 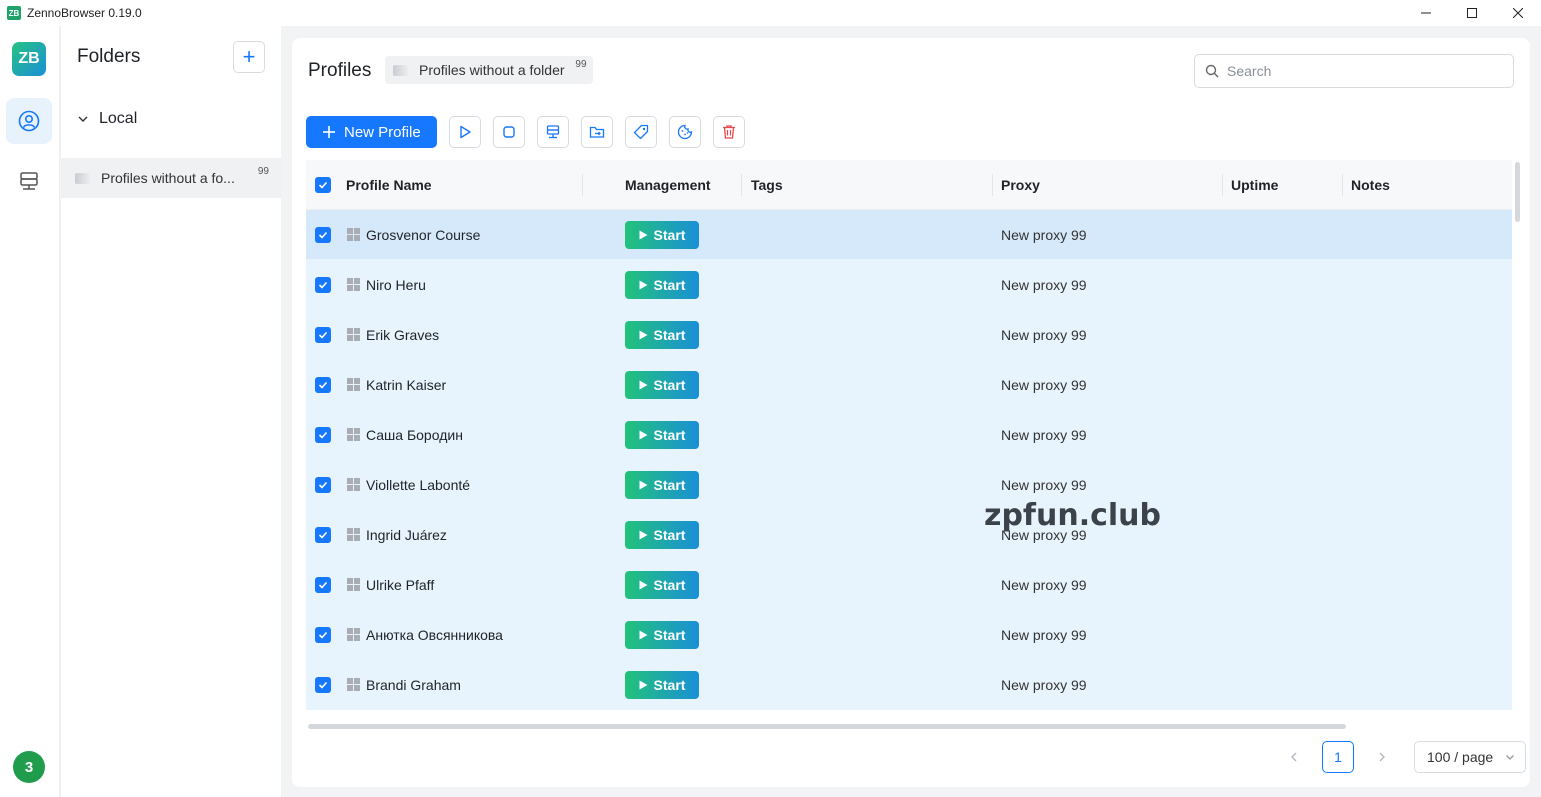 I want to click on close-button, so click(x=1518, y=13).